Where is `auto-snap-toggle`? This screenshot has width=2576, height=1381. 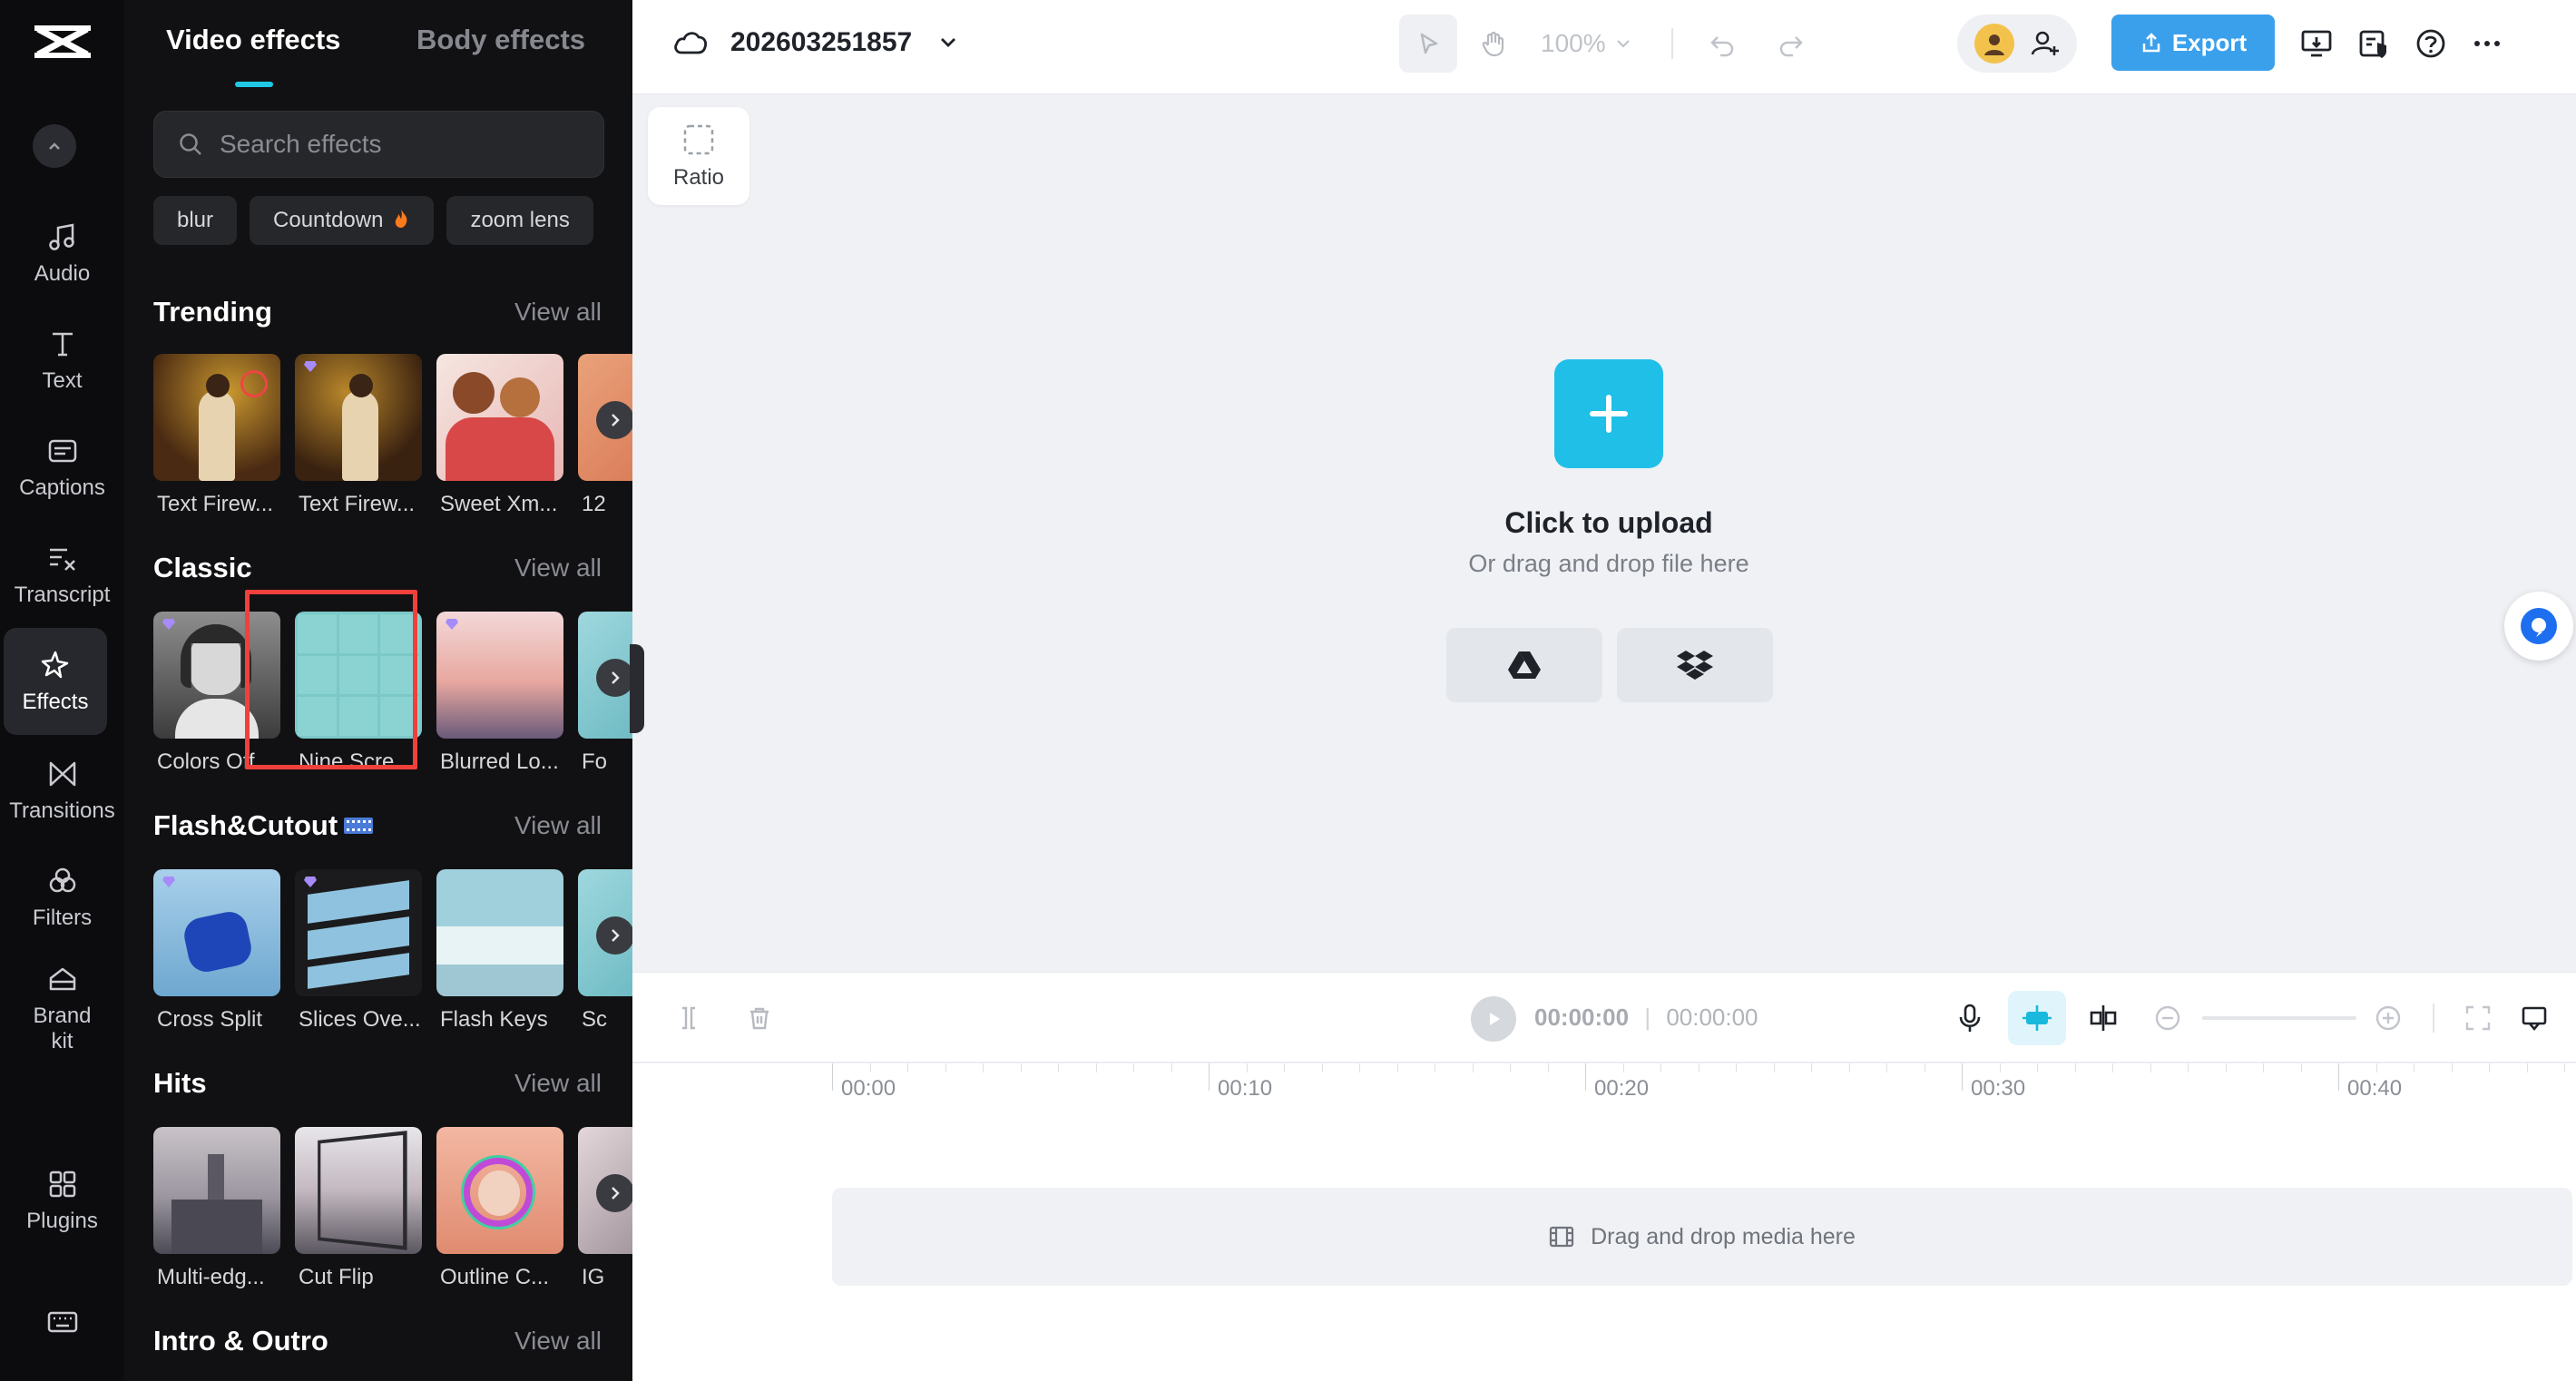
auto-snap-toggle is located at coordinates (2037, 1018).